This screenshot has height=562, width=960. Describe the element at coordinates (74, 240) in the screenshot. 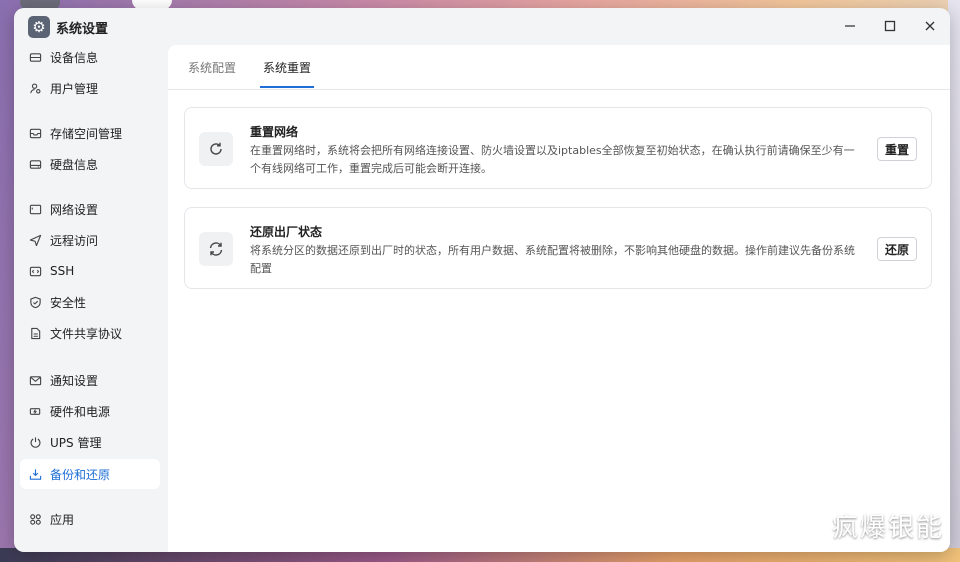

I see `sidebar-item-label: 远程访问` at that location.